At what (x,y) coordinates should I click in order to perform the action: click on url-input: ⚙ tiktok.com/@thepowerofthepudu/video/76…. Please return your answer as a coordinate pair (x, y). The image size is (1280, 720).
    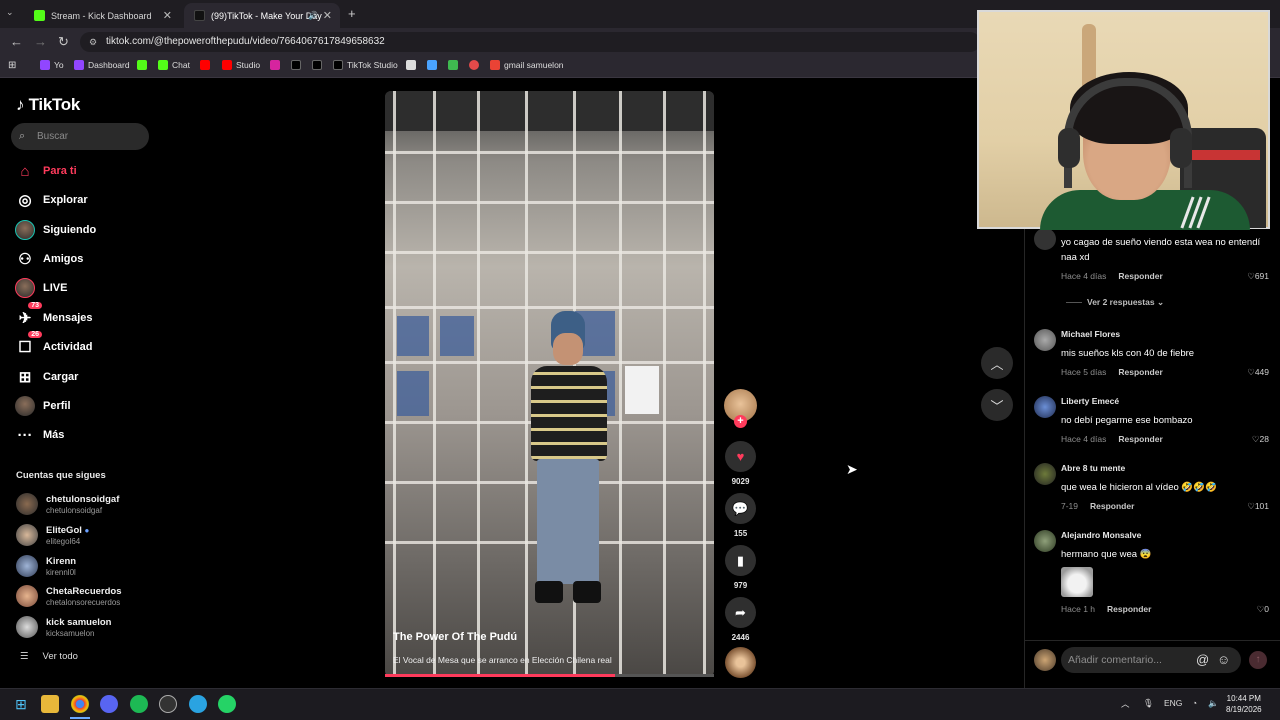
    Looking at the image, I should click on (530, 42).